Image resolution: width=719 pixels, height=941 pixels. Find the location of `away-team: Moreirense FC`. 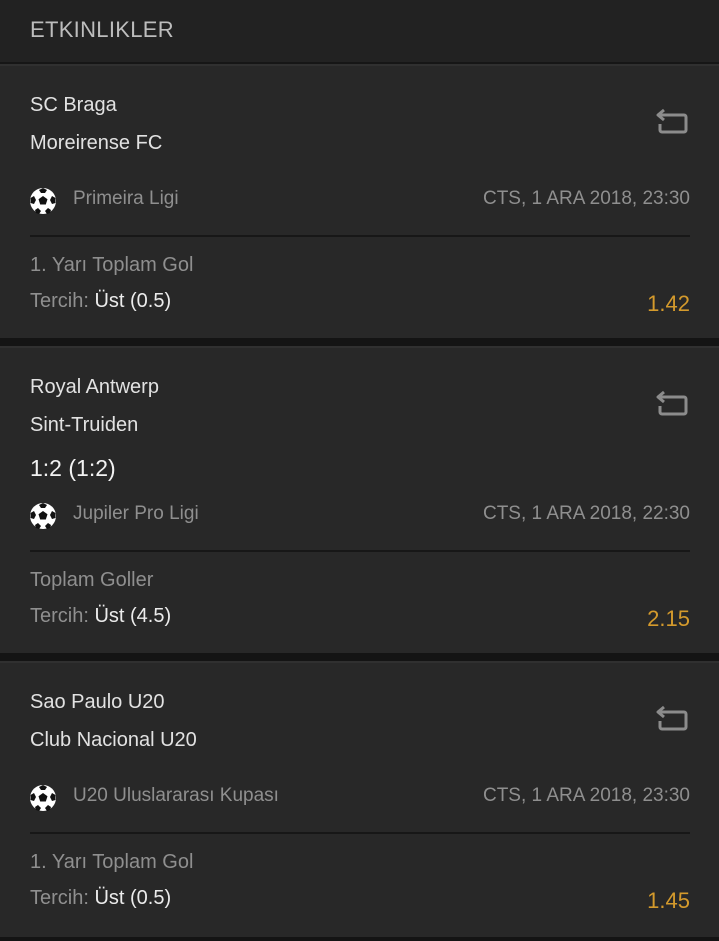

away-team: Moreirense FC is located at coordinates (96, 143).